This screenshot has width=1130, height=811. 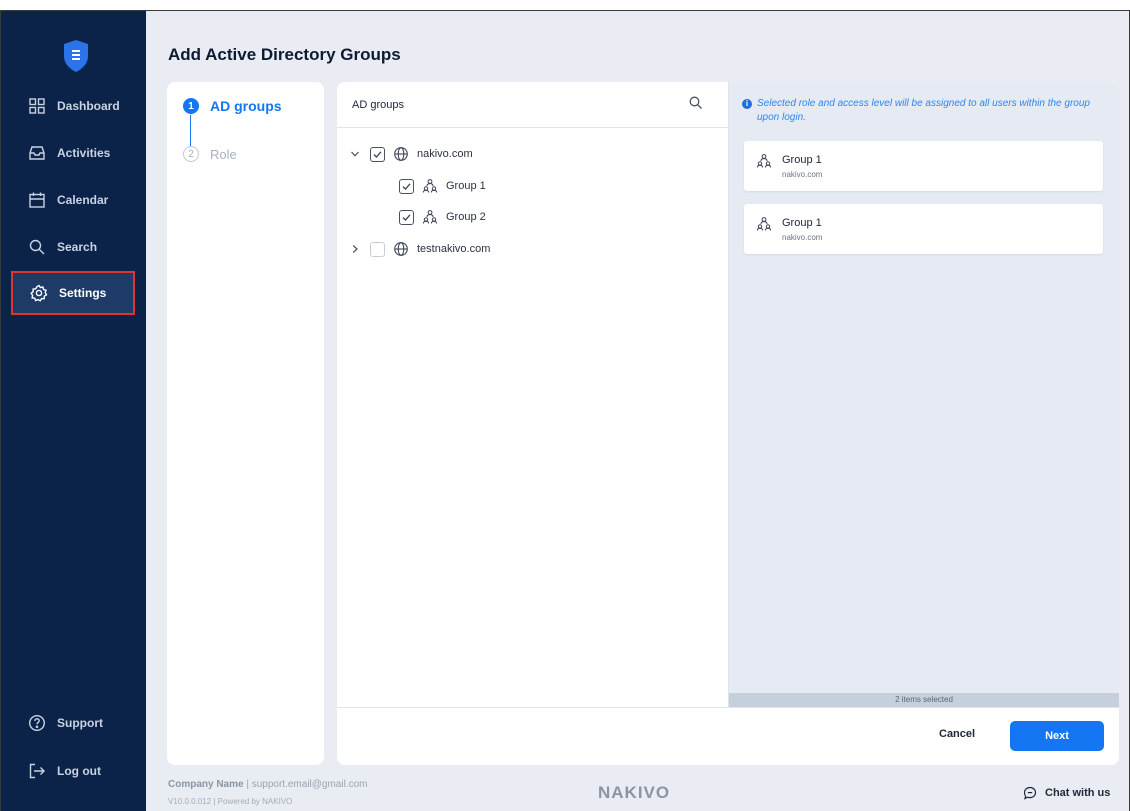 What do you see at coordinates (191, 154) in the screenshot?
I see `step-number: 2` at bounding box center [191, 154].